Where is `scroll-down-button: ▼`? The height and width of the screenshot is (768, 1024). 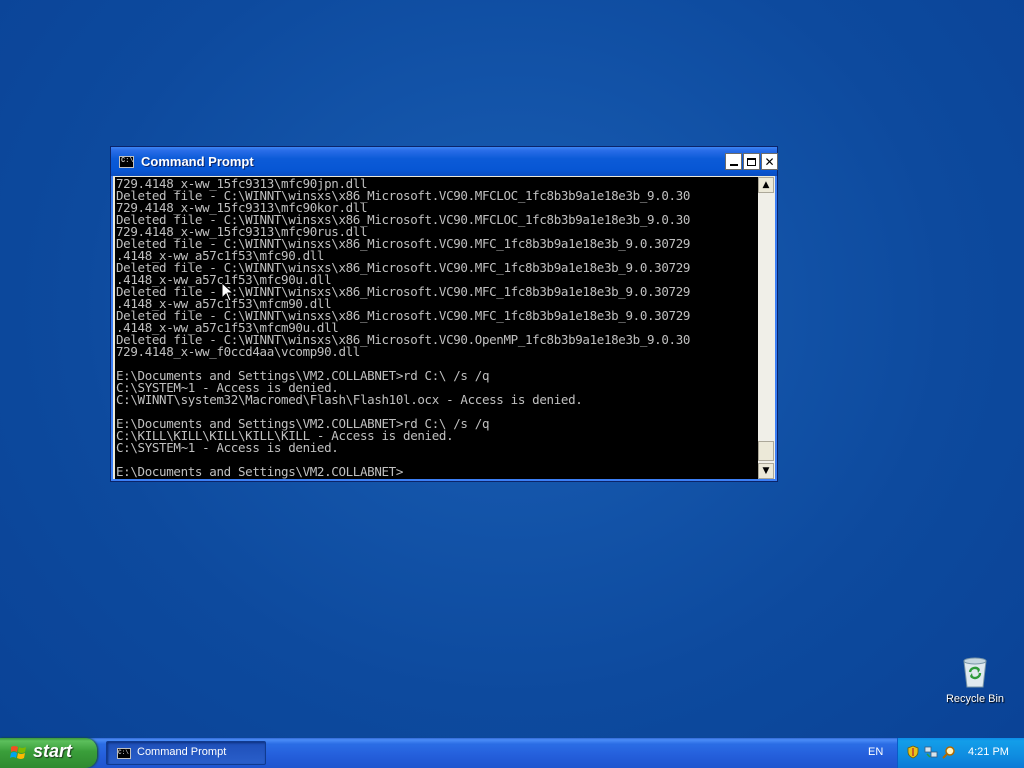
scroll-down-button: ▼ is located at coordinates (766, 471).